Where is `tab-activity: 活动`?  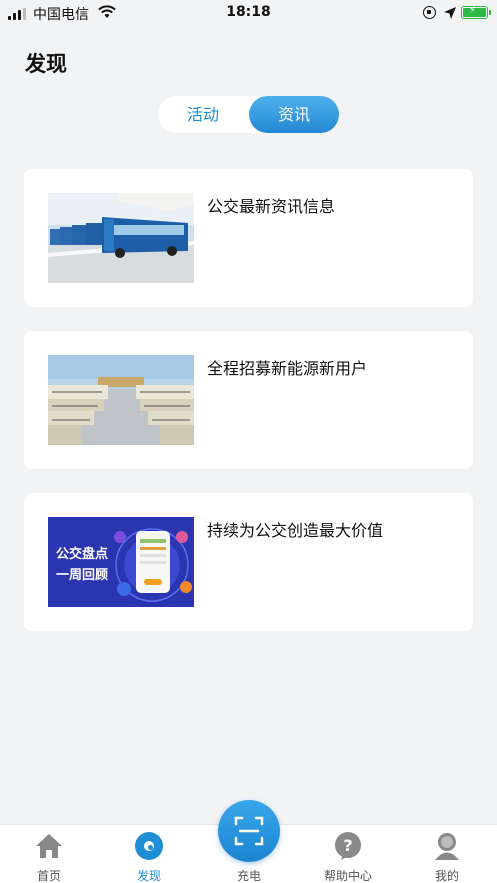
tab-activity: 活动 is located at coordinates (203, 114).